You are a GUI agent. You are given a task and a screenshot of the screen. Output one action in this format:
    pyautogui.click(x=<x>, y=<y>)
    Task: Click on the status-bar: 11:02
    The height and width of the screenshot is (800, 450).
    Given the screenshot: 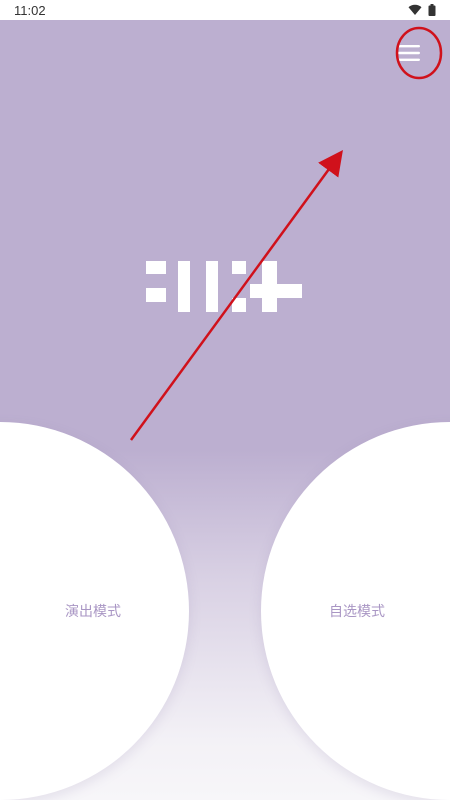 What is the action you would take?
    pyautogui.click(x=225, y=10)
    